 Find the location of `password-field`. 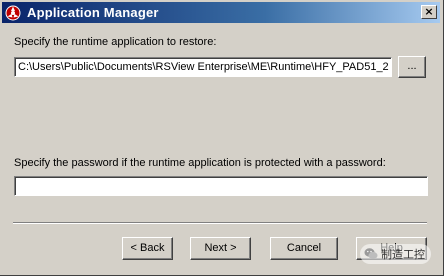

password-field is located at coordinates (221, 186).